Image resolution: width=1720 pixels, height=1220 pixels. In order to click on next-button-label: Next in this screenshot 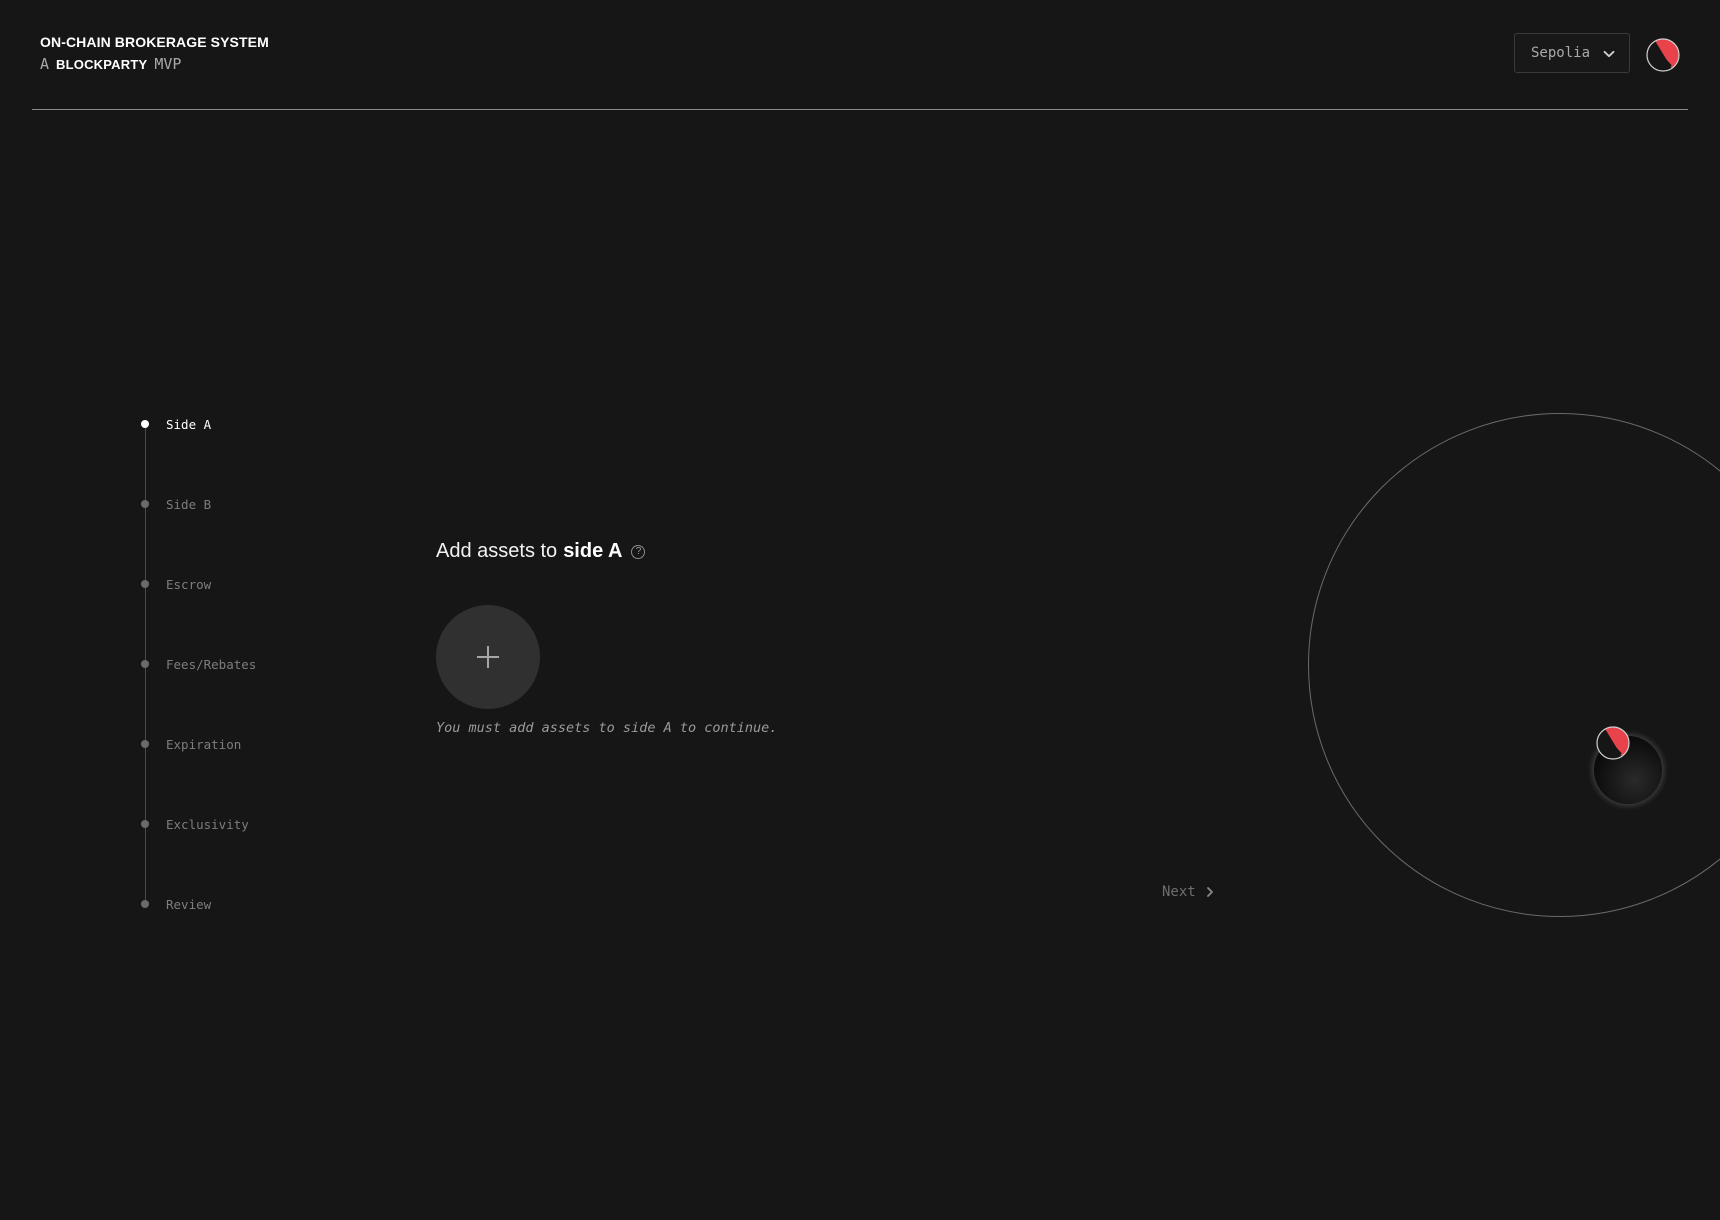, I will do `click(1179, 892)`.